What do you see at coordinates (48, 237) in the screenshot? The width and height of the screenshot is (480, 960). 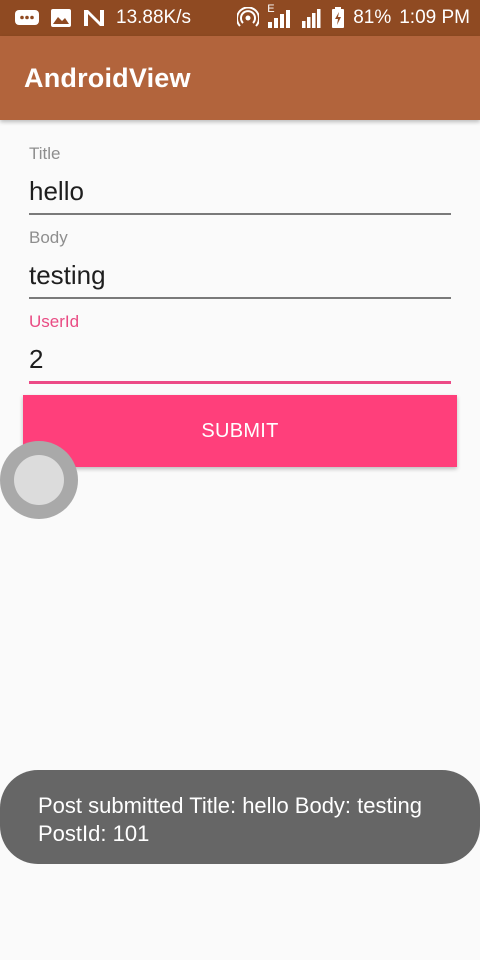 I see `body-label: Body` at bounding box center [48, 237].